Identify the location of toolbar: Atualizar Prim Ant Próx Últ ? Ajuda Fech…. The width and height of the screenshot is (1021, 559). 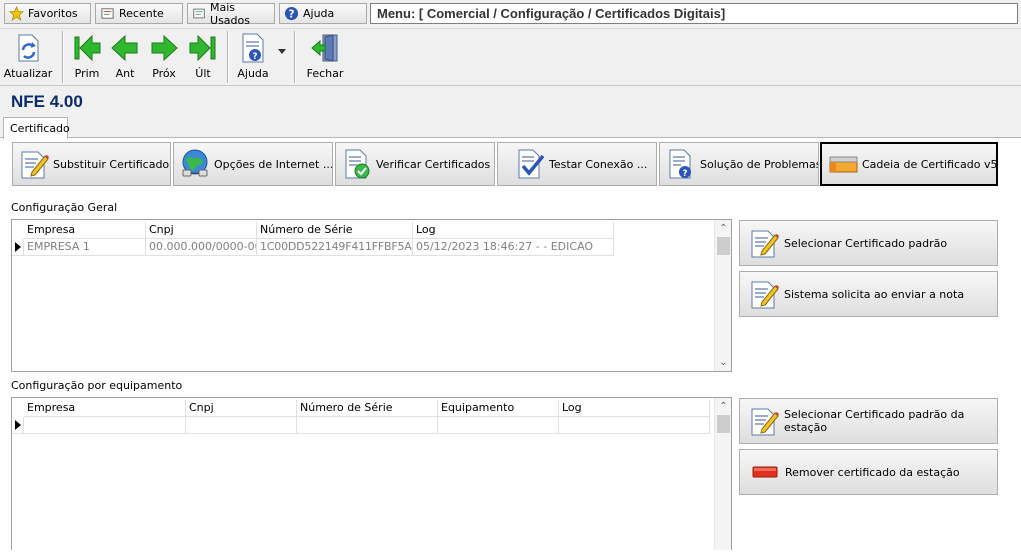
(510, 57).